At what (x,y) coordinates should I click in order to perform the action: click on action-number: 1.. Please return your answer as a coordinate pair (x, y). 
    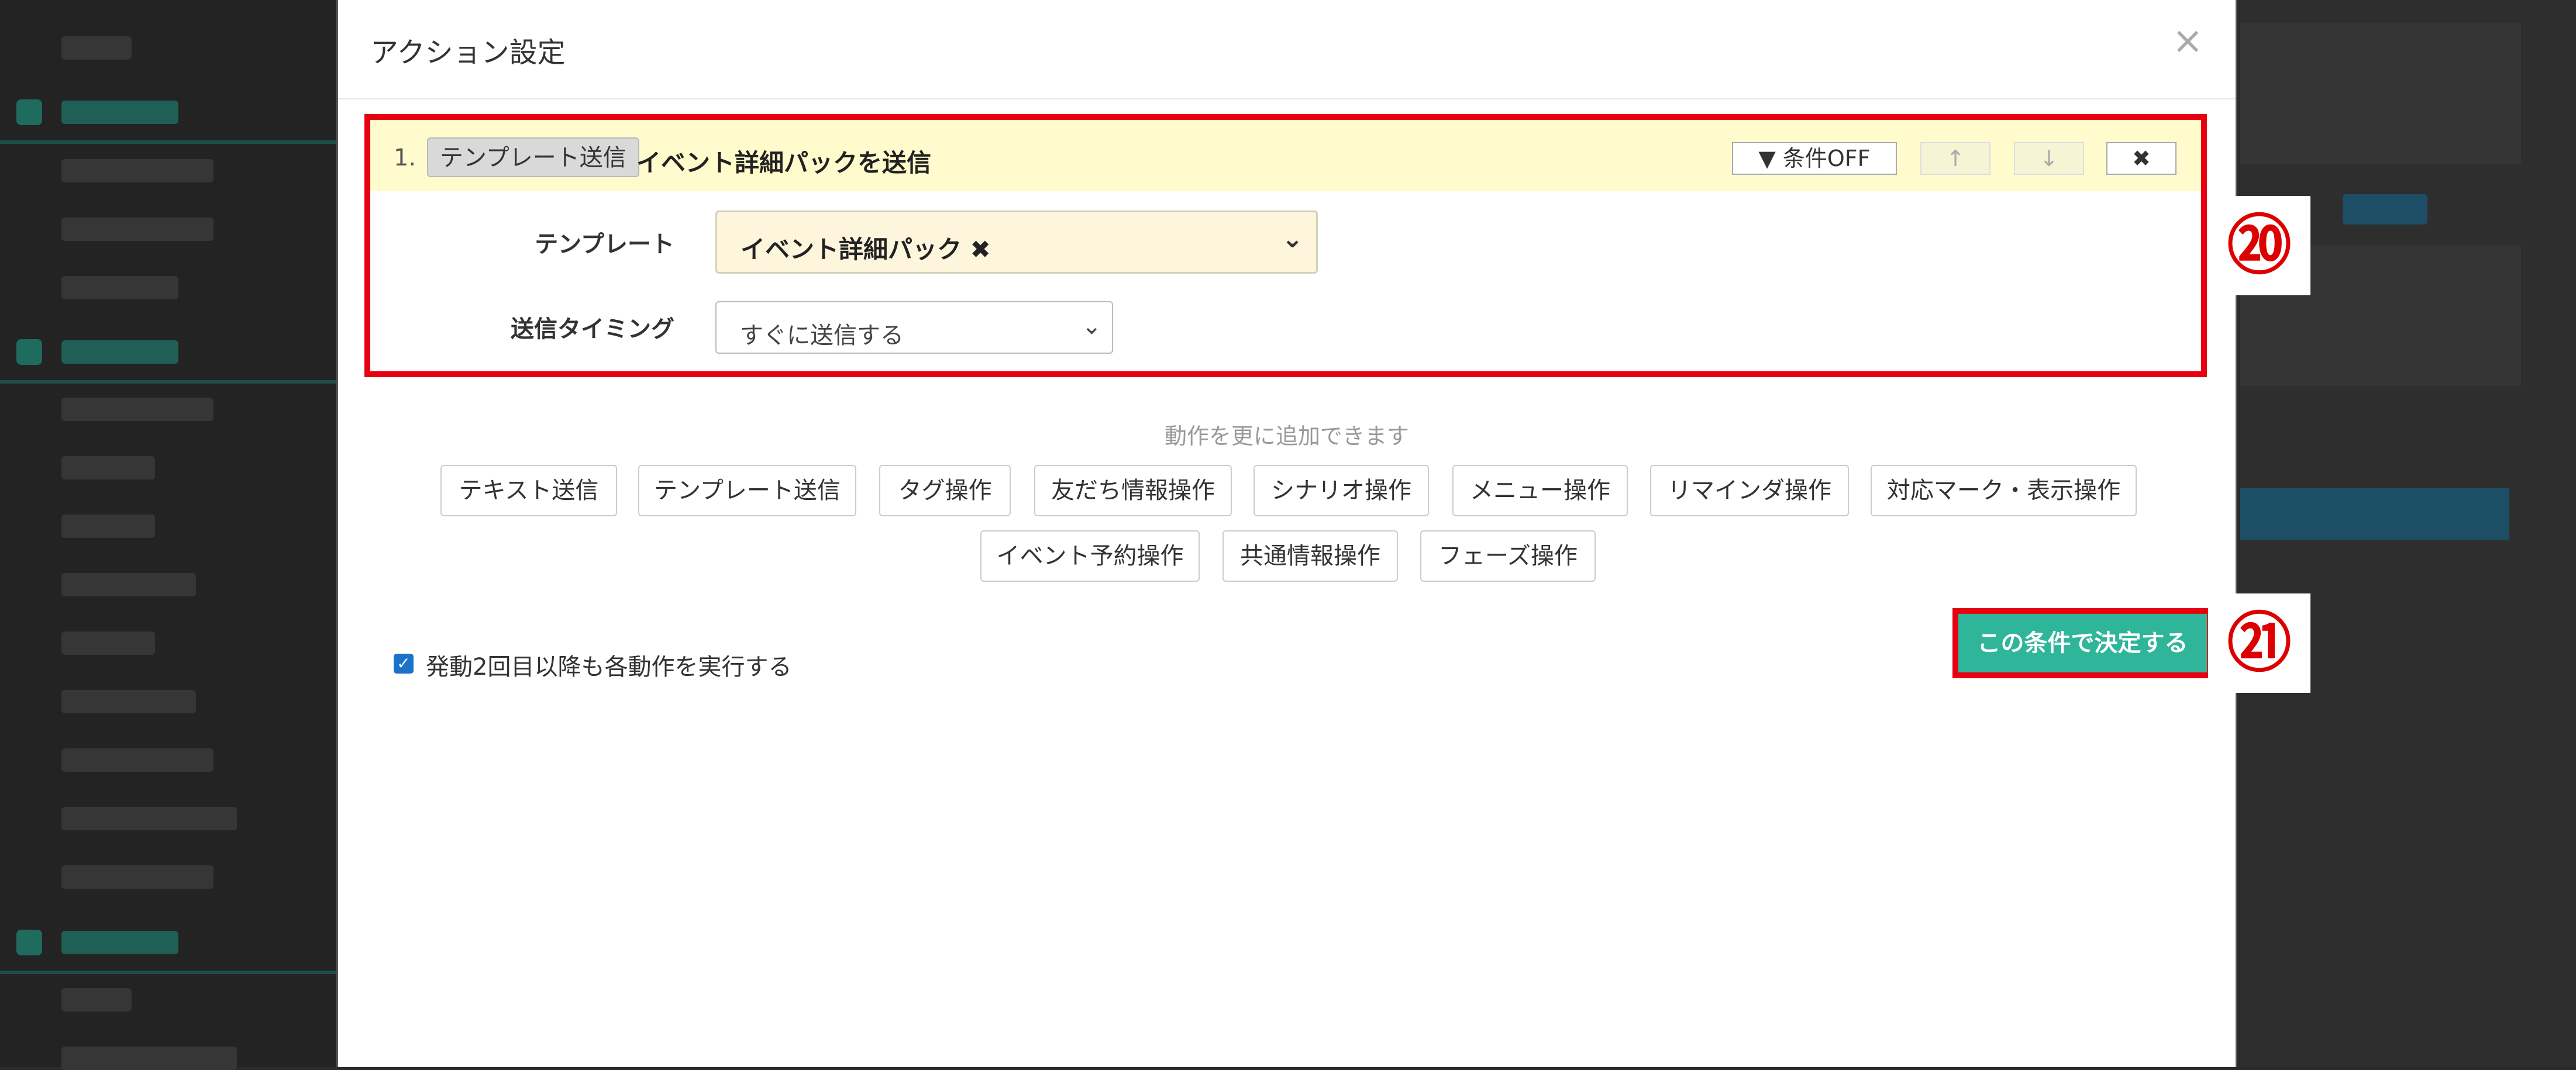
    Looking at the image, I should click on (405, 157).